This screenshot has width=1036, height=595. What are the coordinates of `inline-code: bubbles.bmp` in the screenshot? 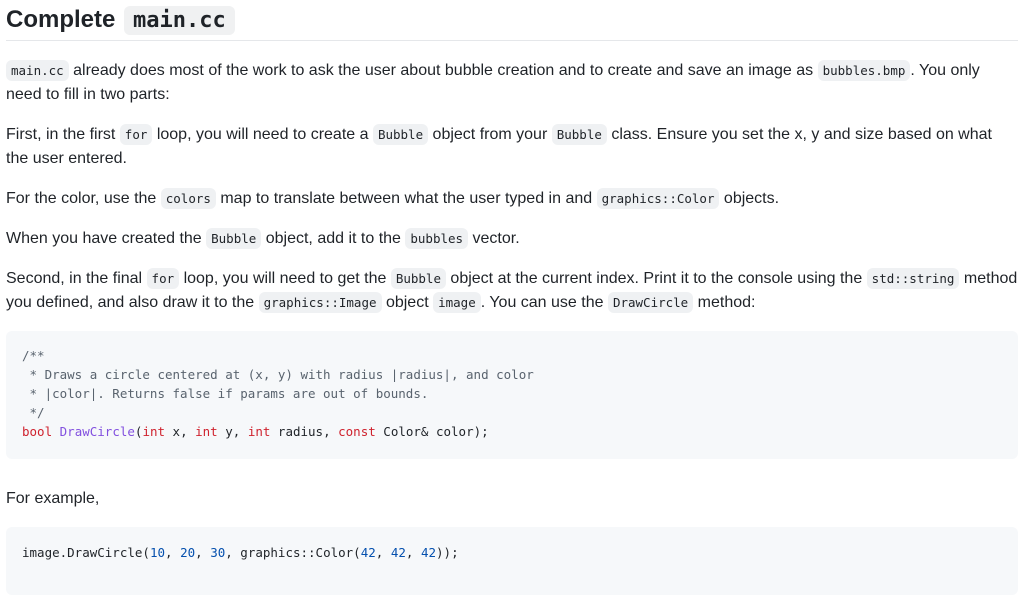 It's located at (864, 70).